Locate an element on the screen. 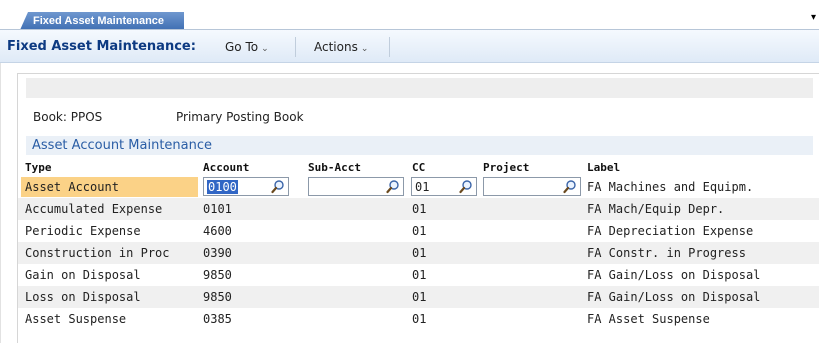 The height and width of the screenshot is (343, 819). column-header-type: Type is located at coordinates (38, 167).